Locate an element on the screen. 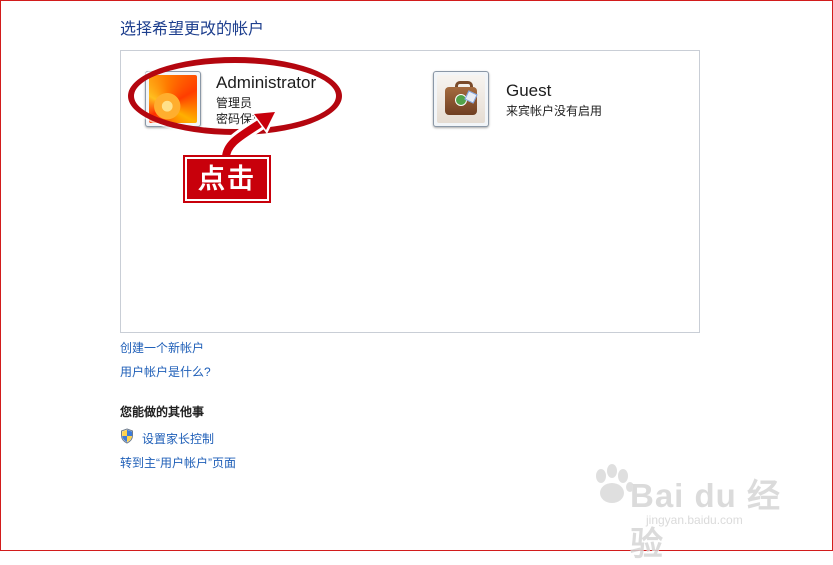  what-is-account-link: 用户帐户是什么? is located at coordinates (165, 371).